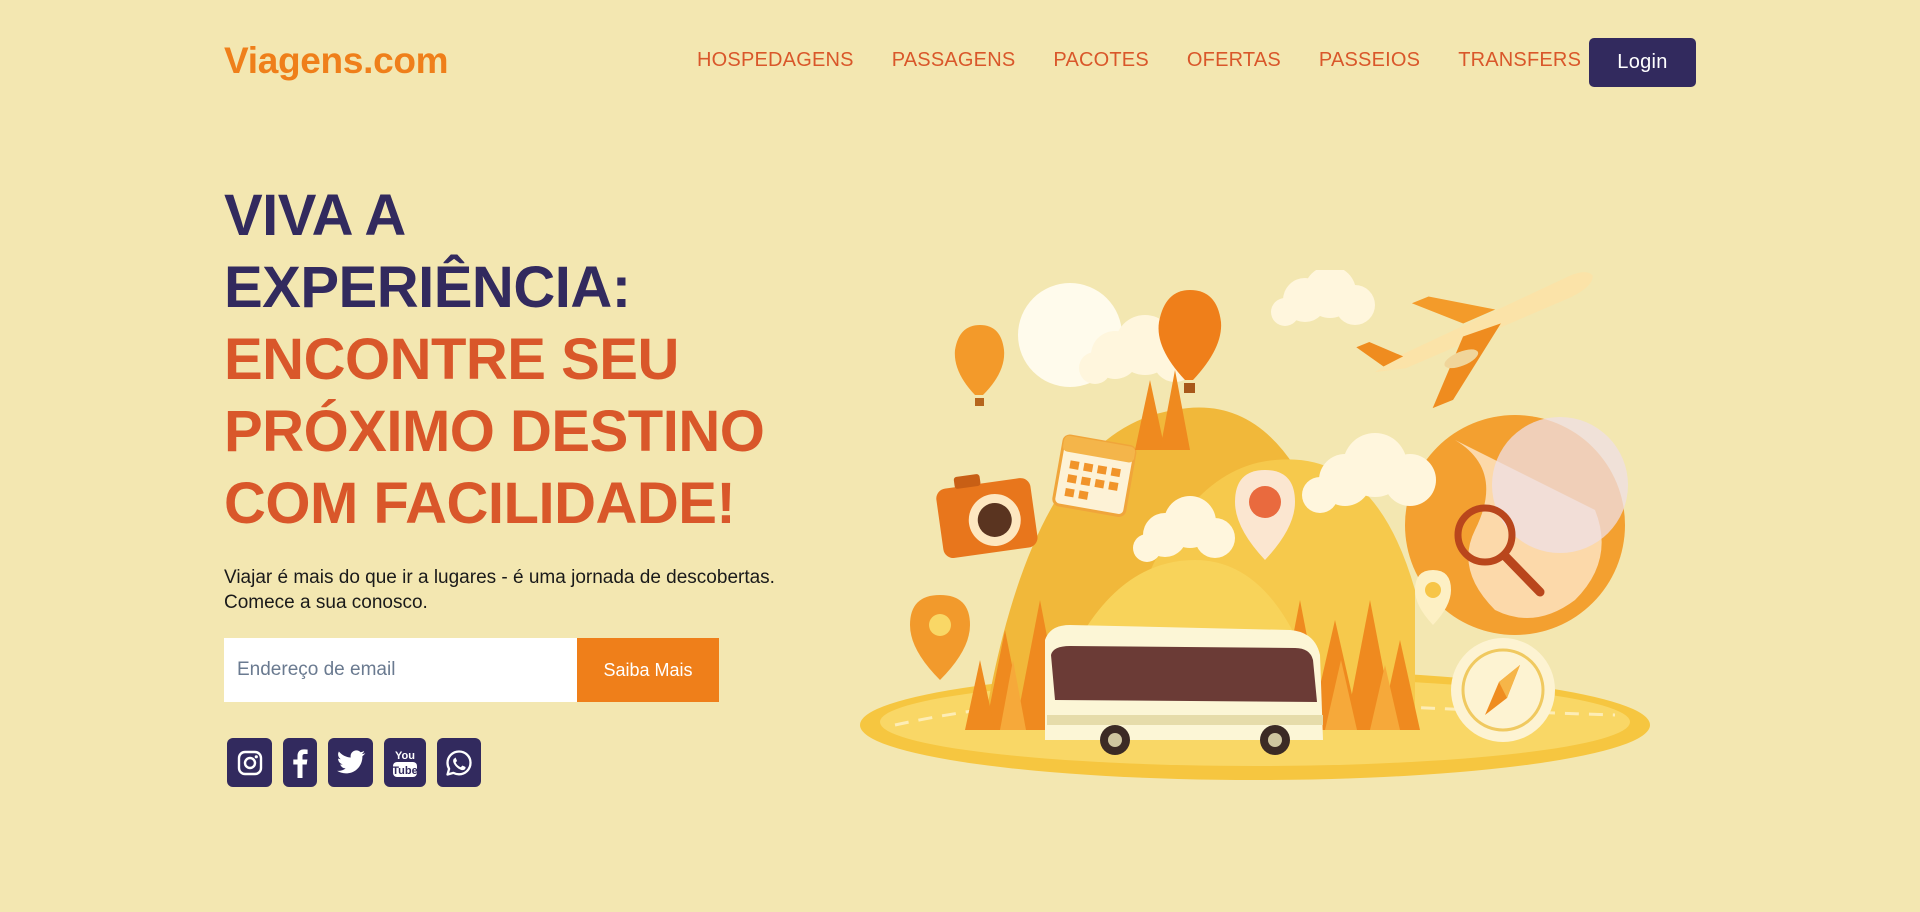 The image size is (1920, 912). Describe the element at coordinates (427, 287) in the screenshot. I see `headline-line: EXPERIÊNCIA:` at that location.